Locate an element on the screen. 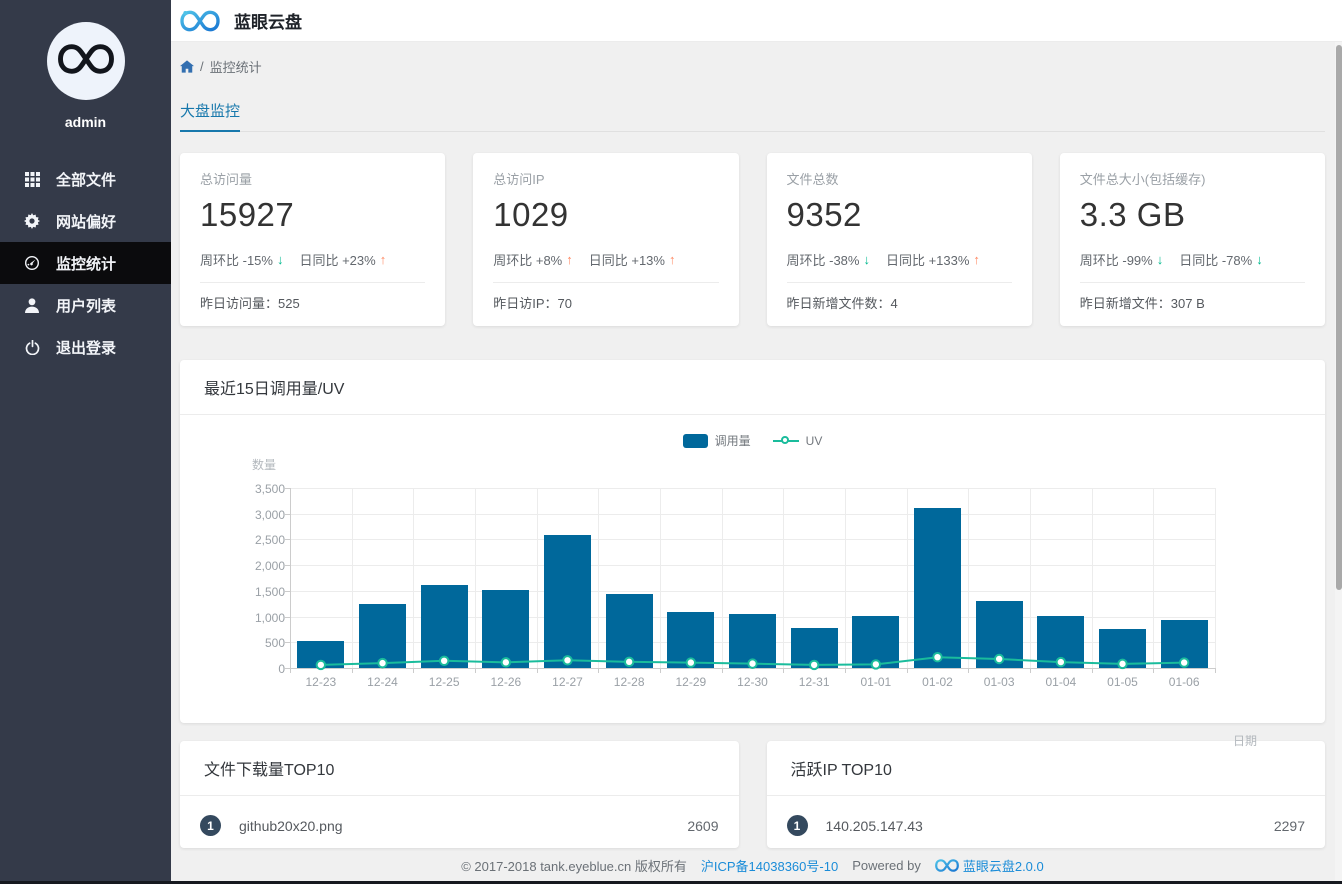  stat-card-total-visits: 总访问量 15927 周环比 -15% ↓ 日同比 +23% ↑ 昨日访问量：525 is located at coordinates (313, 239).